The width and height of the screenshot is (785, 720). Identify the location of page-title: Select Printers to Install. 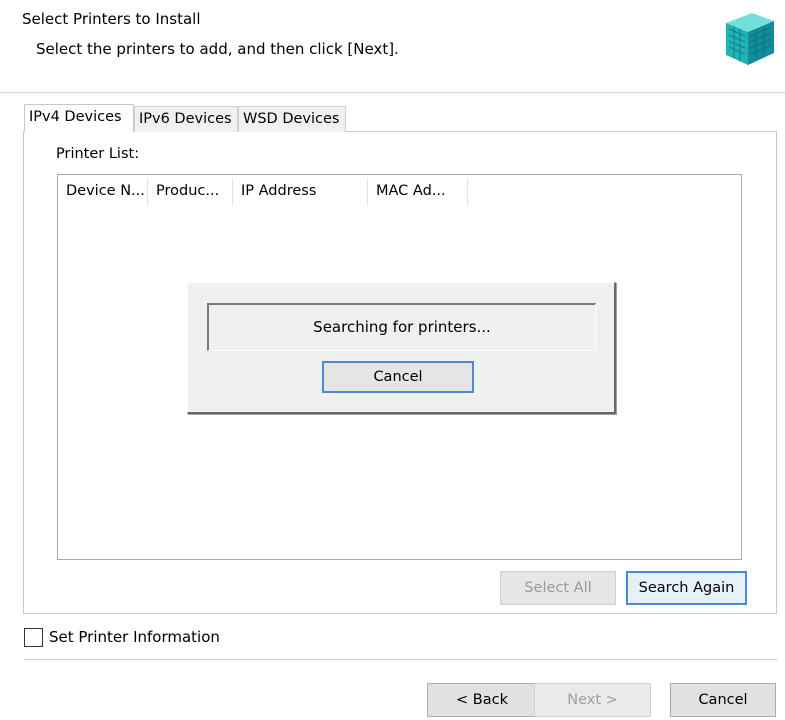
(111, 19).